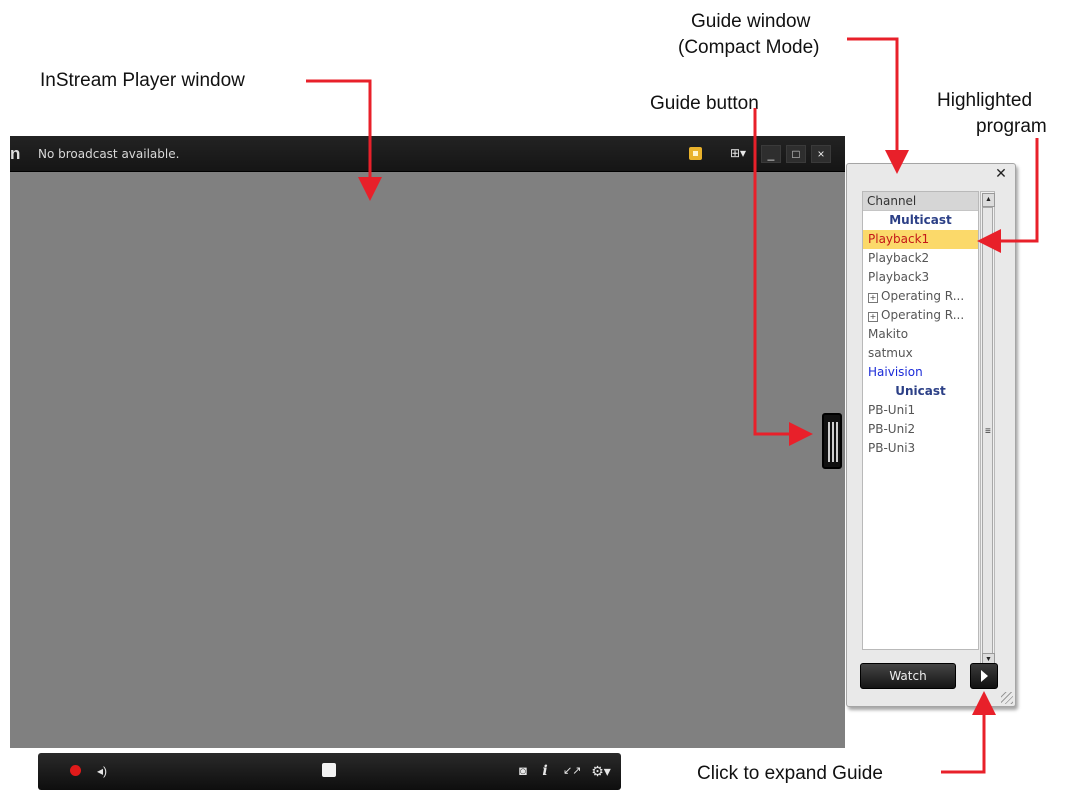 The image size is (1069, 790). I want to click on arrow-expand, so click(968, 732).